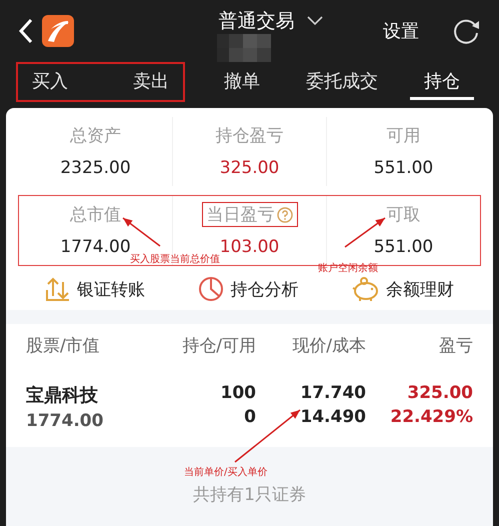 This screenshot has width=499, height=526. What do you see at coordinates (333, 393) in the screenshot?
I see `current-price: 17.740` at bounding box center [333, 393].